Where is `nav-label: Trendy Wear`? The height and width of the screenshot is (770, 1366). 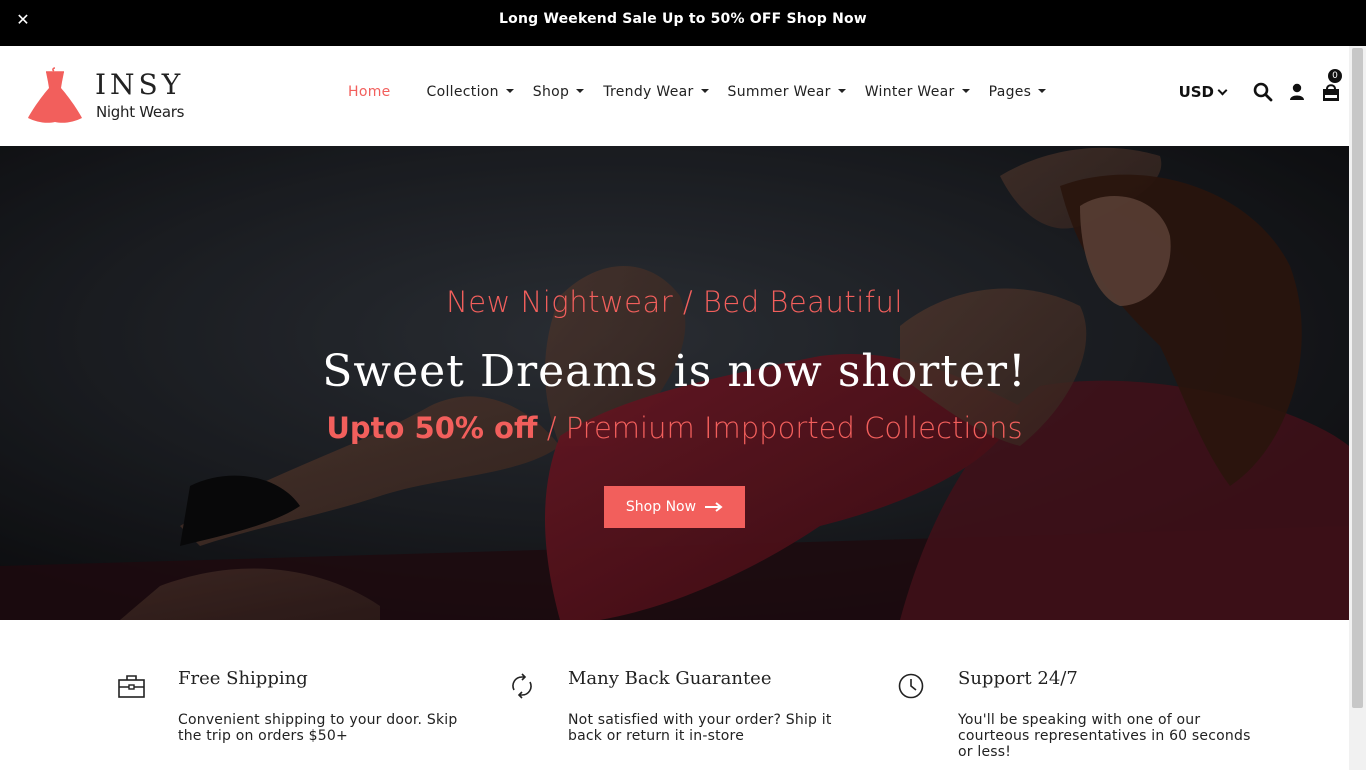 nav-label: Trendy Wear is located at coordinates (648, 92).